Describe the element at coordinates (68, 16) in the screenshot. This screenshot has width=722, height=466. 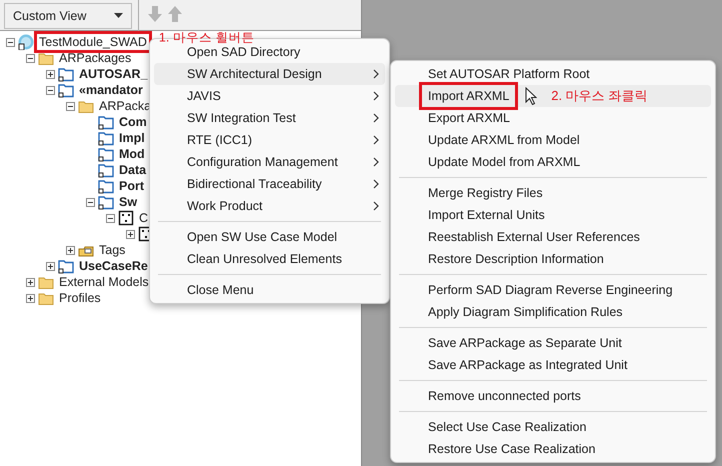
I see `view-dropdown: Custom View` at that location.